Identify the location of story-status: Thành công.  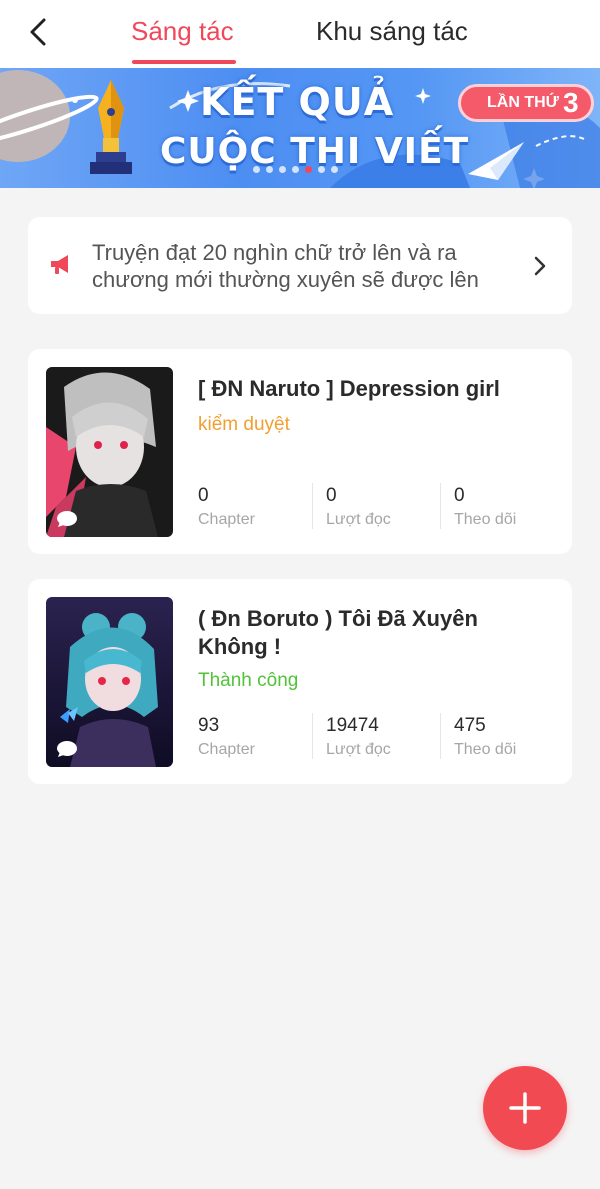
(248, 680).